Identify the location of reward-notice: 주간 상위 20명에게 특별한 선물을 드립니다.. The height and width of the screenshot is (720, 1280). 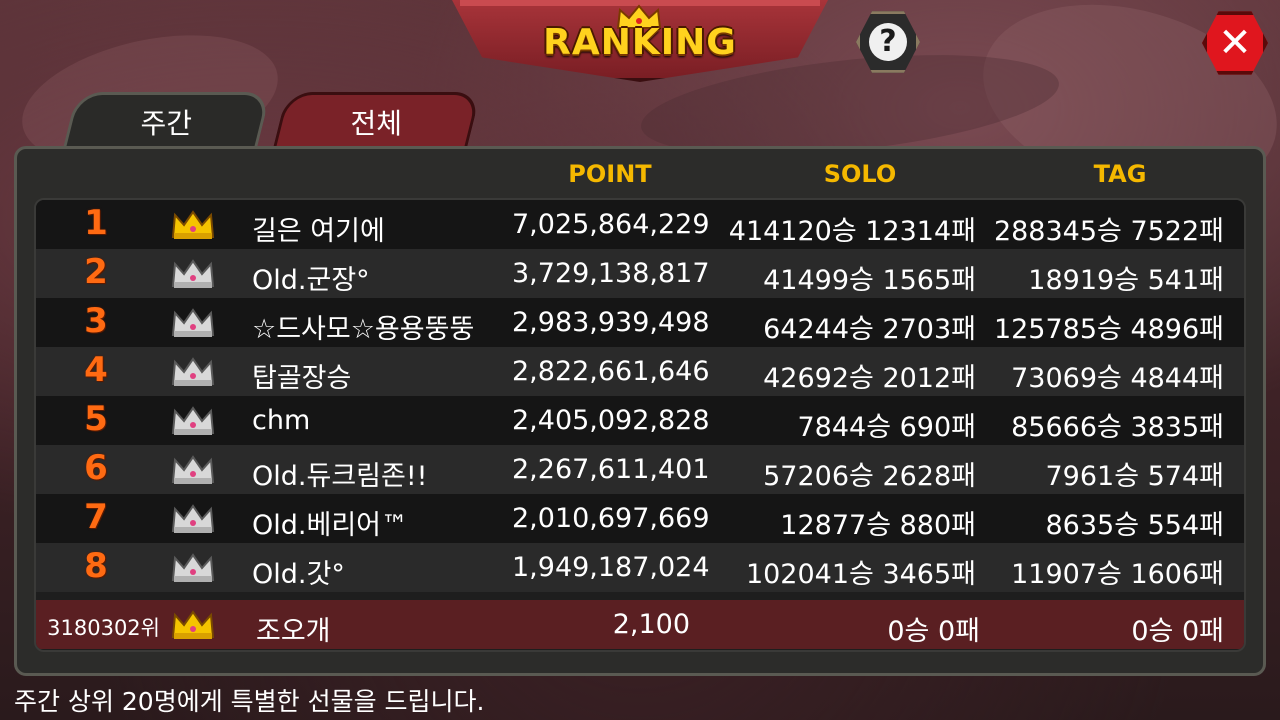
(249, 701).